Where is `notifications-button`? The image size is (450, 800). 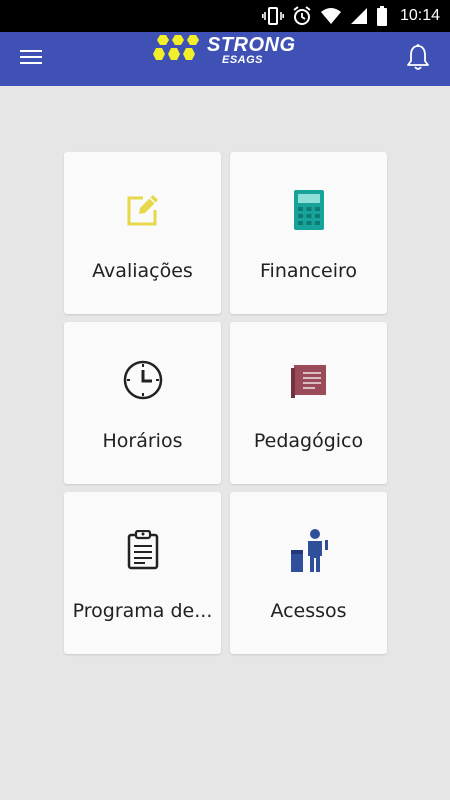 notifications-button is located at coordinates (418, 59).